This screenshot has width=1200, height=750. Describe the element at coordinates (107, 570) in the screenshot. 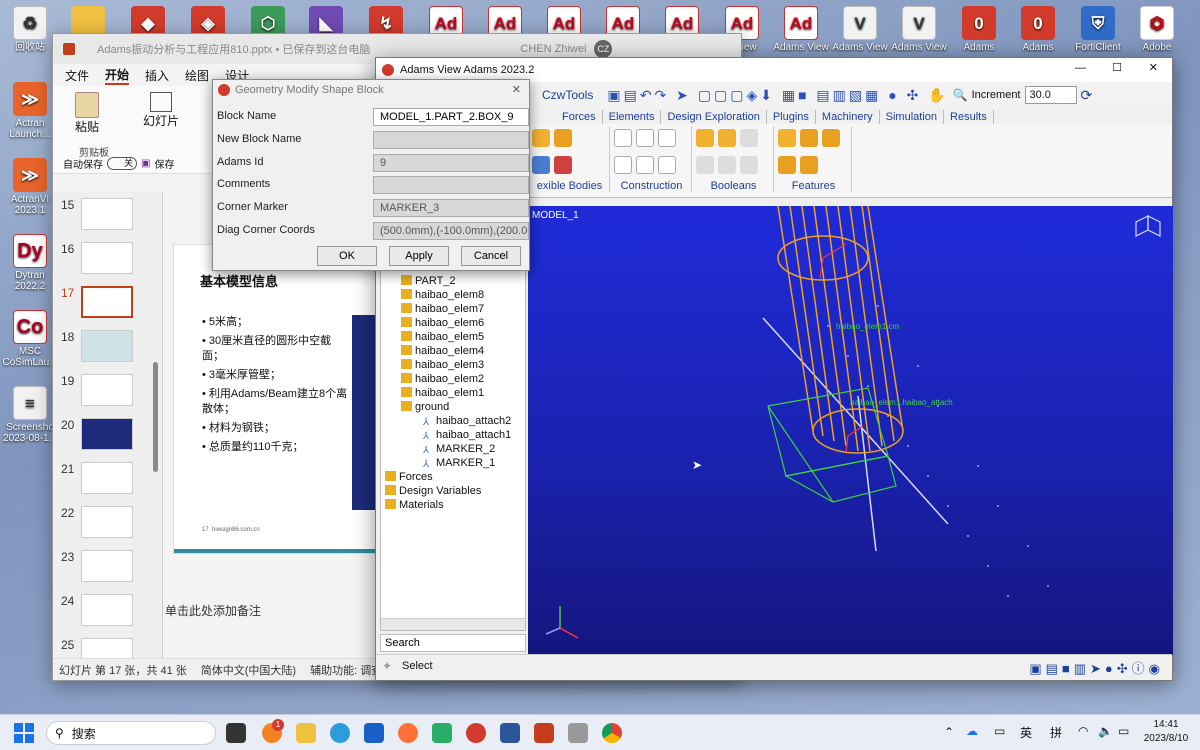

I see `slide-thumb: 23` at that location.